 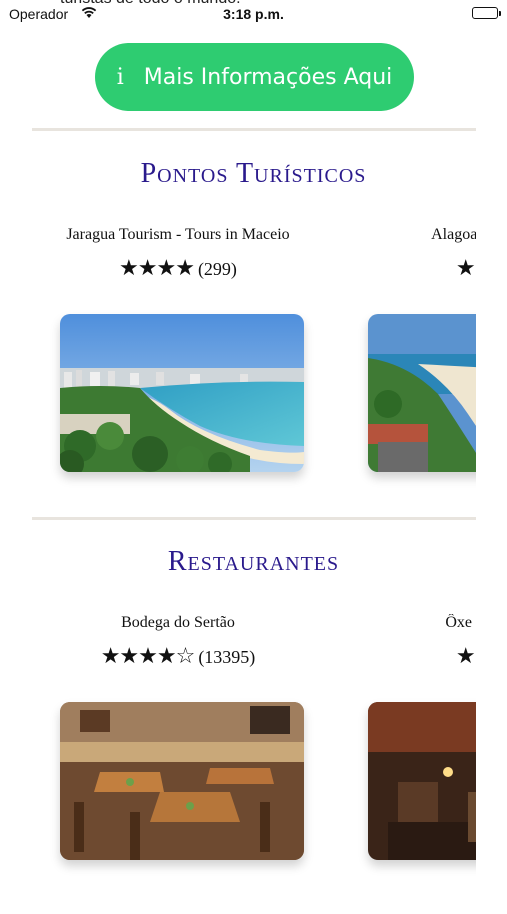 I want to click on status-bar: Operador 3:18 p.m., so click(x=253, y=14).